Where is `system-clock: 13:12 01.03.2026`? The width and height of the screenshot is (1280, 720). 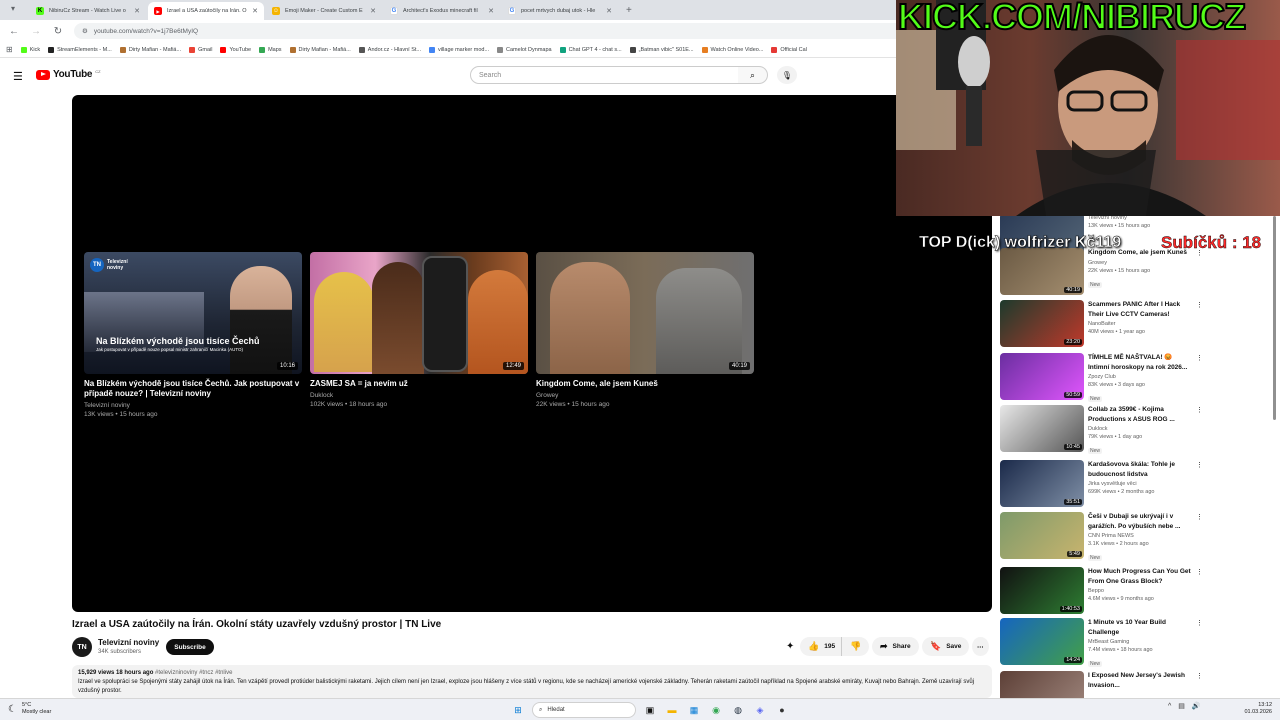 system-clock: 13:12 01.03.2026 is located at coordinates (1254, 709).